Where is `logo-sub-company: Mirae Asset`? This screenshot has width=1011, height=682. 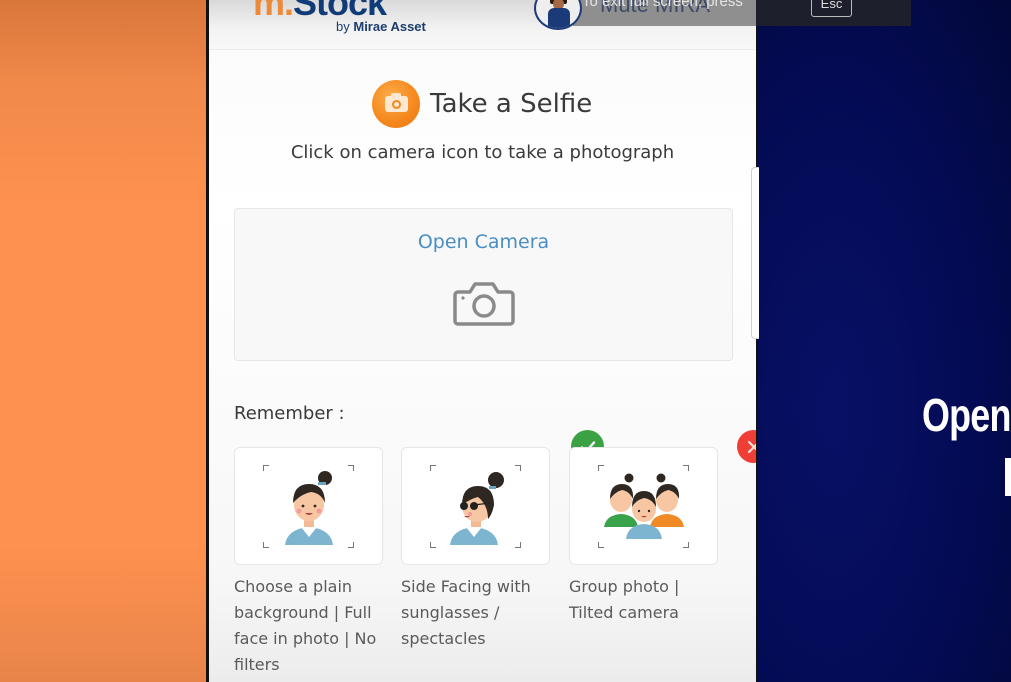
logo-sub-company: Mirae Asset is located at coordinates (389, 26).